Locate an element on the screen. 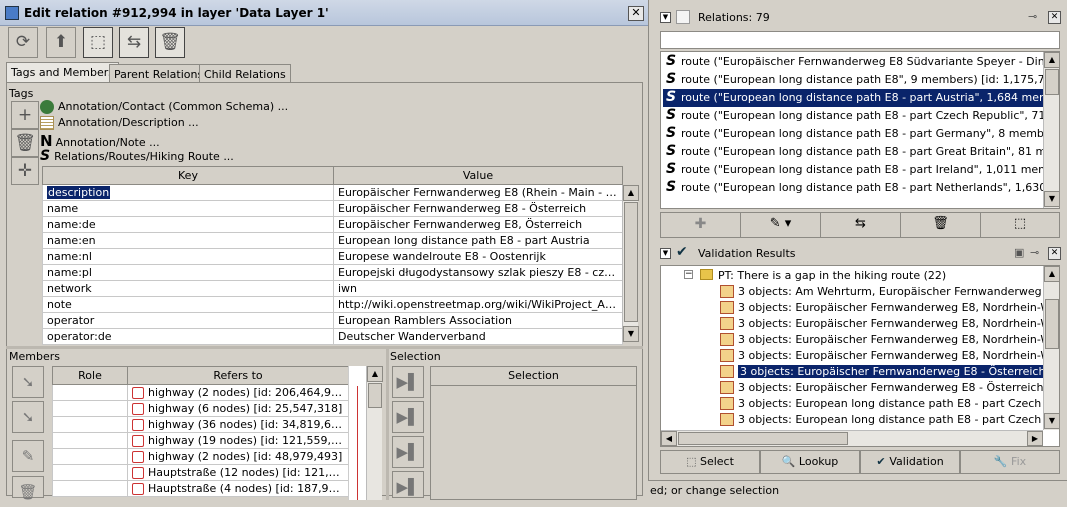 This screenshot has width=1067, height=507. tag-row: operator:de Deutscher Wanderverband is located at coordinates (332, 336).